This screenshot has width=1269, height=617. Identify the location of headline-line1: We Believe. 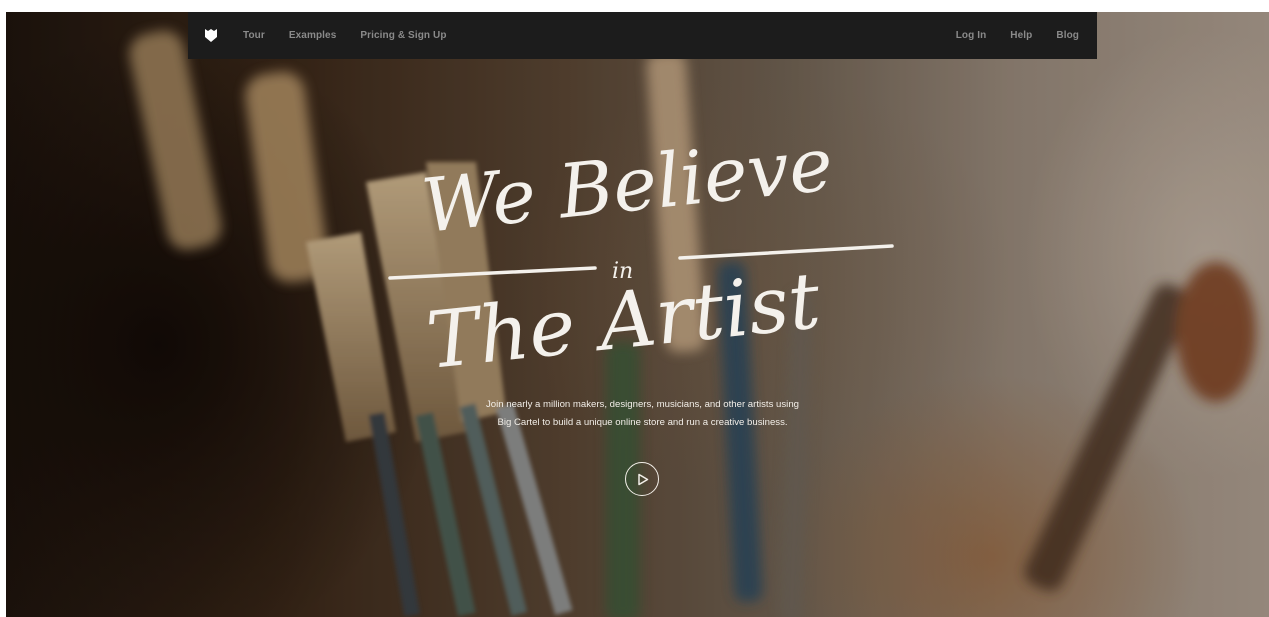
(627, 195).